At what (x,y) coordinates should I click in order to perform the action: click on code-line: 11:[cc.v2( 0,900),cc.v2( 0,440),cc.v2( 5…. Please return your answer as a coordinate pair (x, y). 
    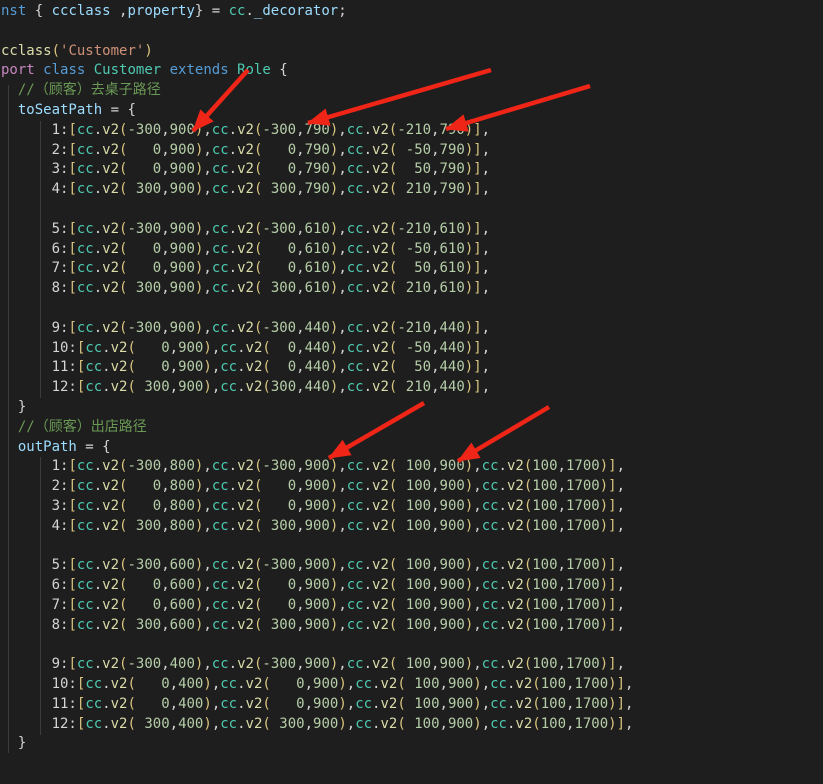
    Looking at the image, I should click on (271, 367).